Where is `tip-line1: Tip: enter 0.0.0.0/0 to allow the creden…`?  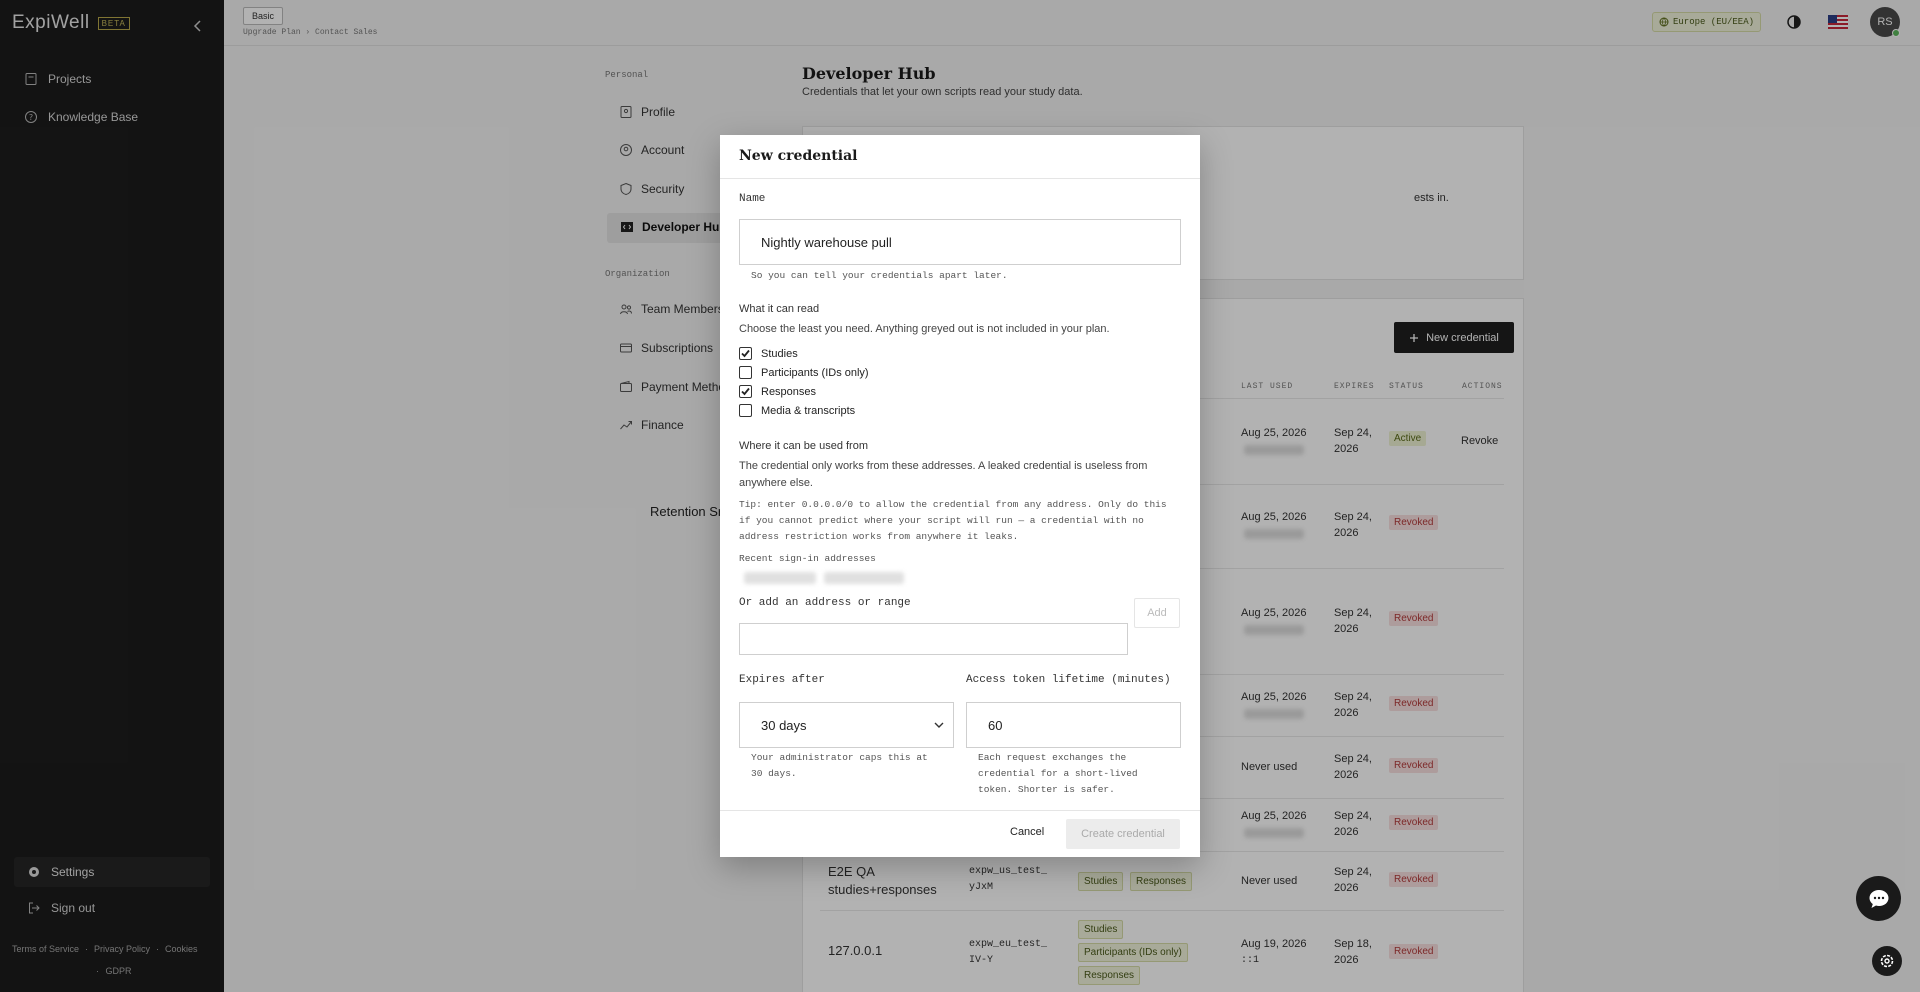
tip-line1: Tip: enter 0.0.0.0/0 to allow the creden… is located at coordinates (953, 504).